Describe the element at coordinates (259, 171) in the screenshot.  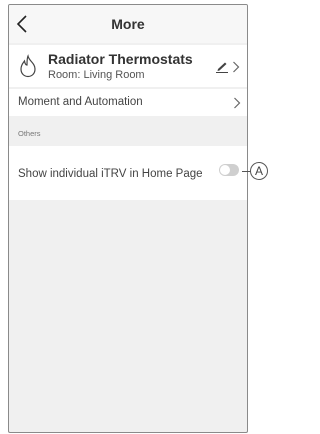
I see `callout-marker: A` at that location.